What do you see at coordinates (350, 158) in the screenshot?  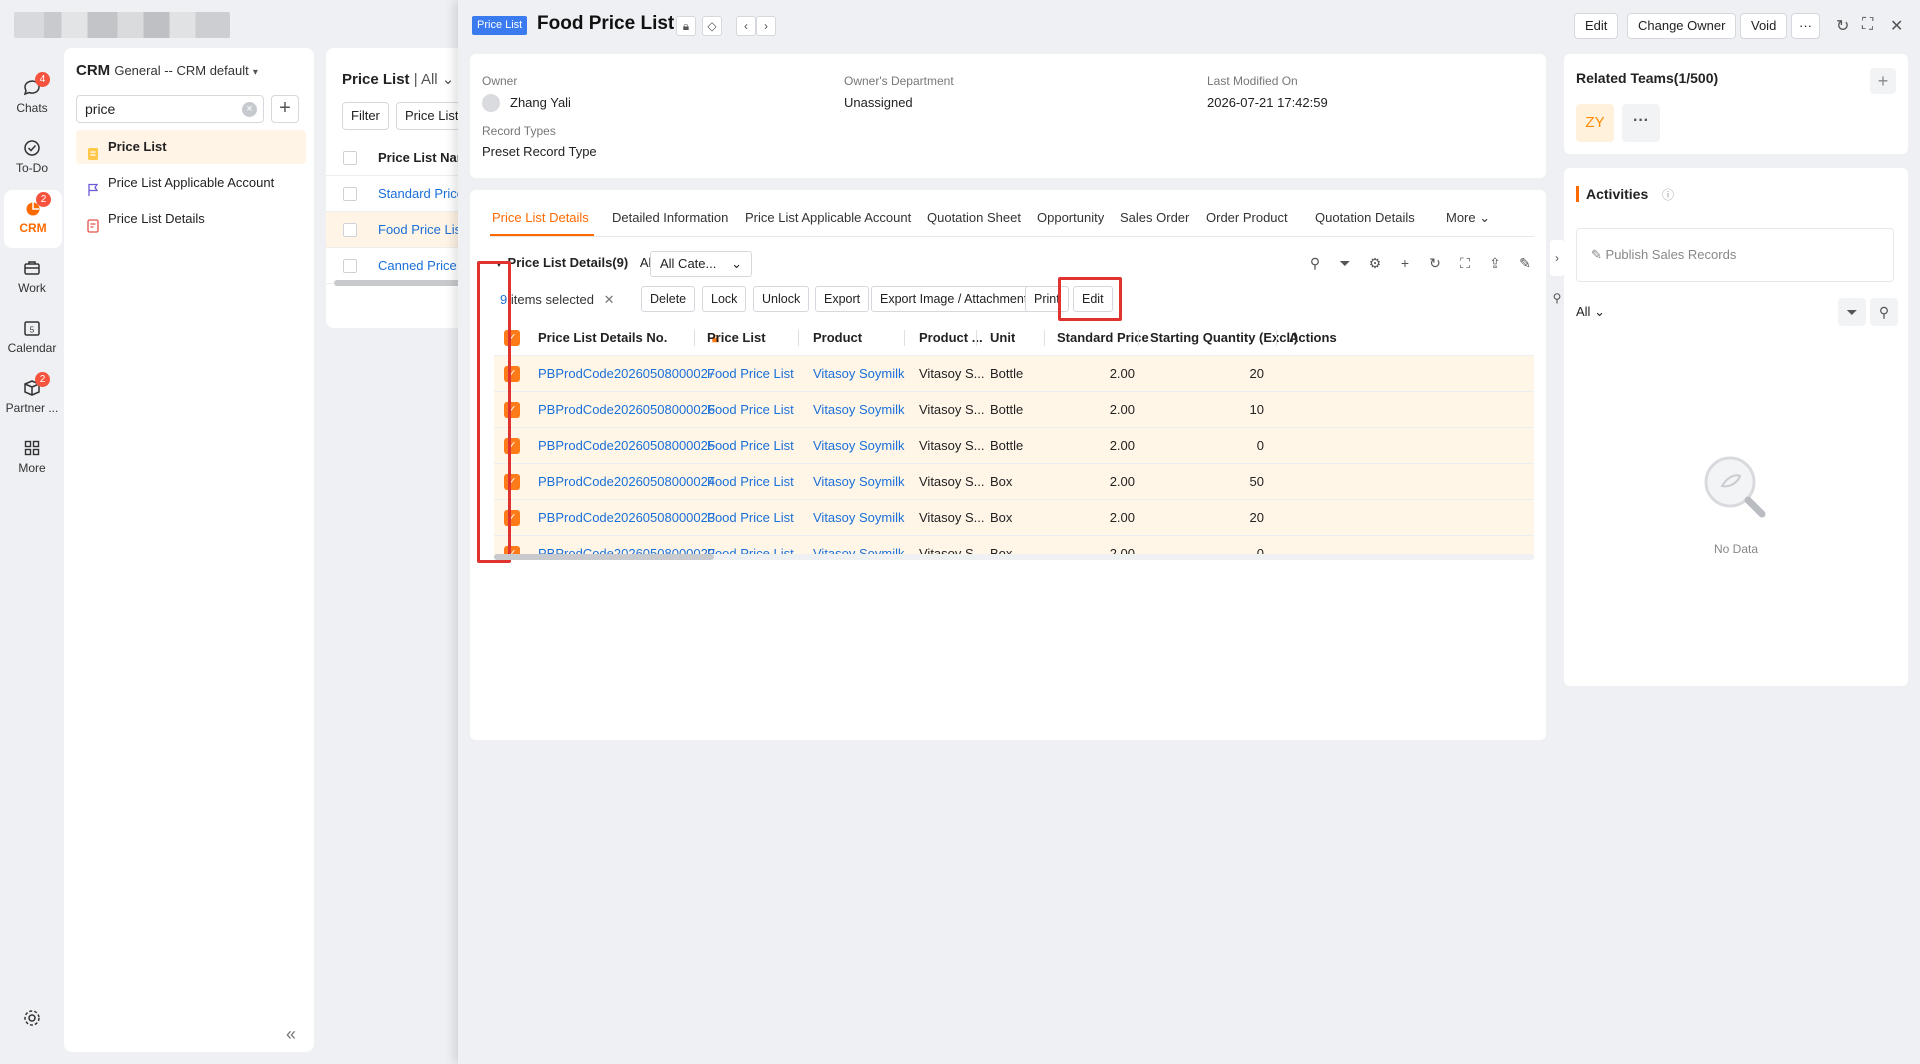 I see `select-all-checkbox` at bounding box center [350, 158].